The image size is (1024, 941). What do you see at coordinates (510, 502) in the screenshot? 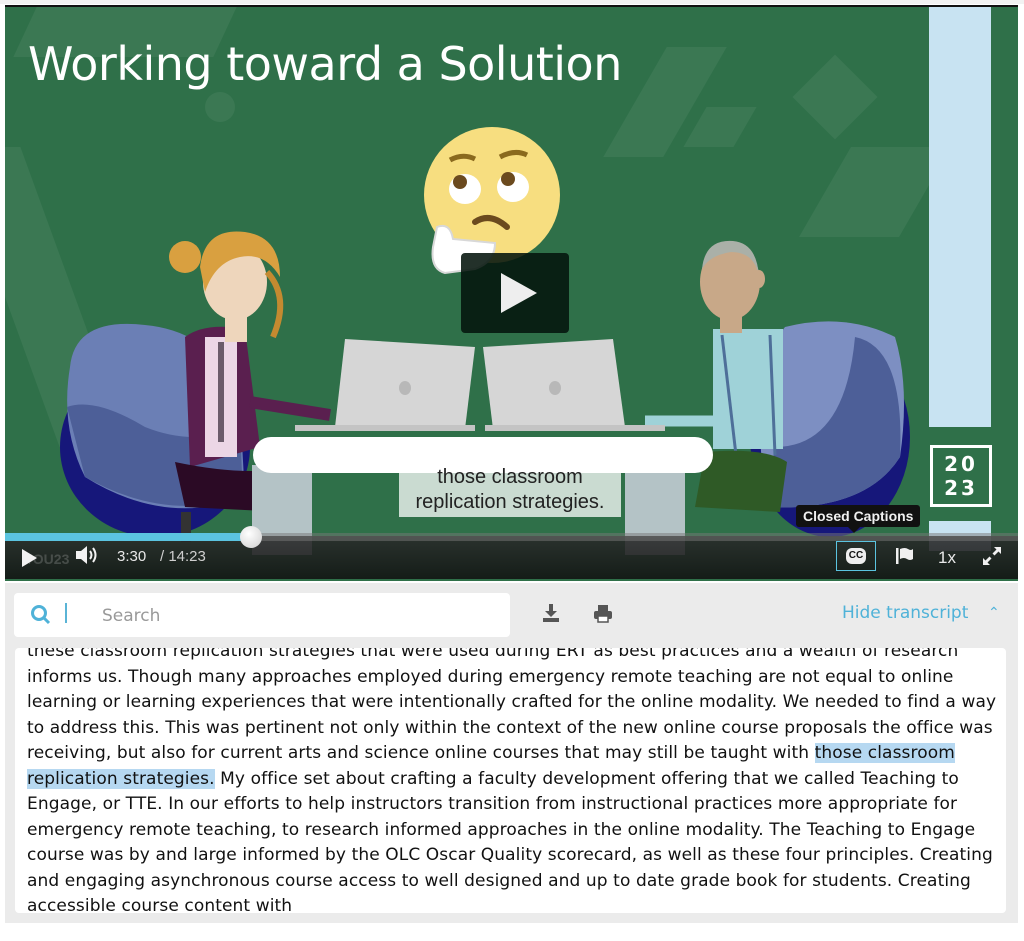
I see `caption-line: replication strategies.` at bounding box center [510, 502].